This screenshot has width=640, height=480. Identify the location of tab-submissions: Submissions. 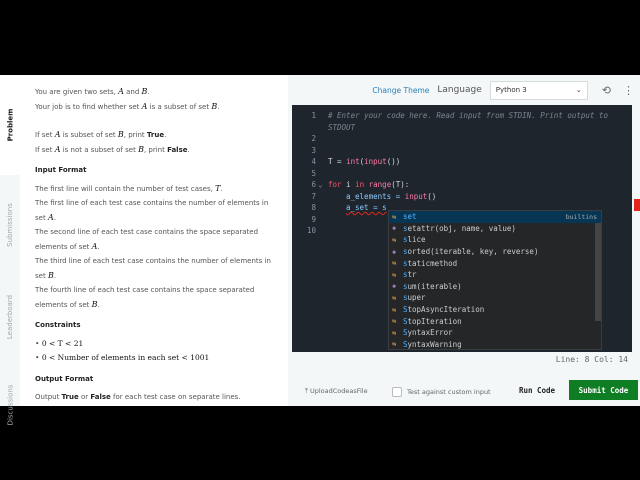
(10, 225).